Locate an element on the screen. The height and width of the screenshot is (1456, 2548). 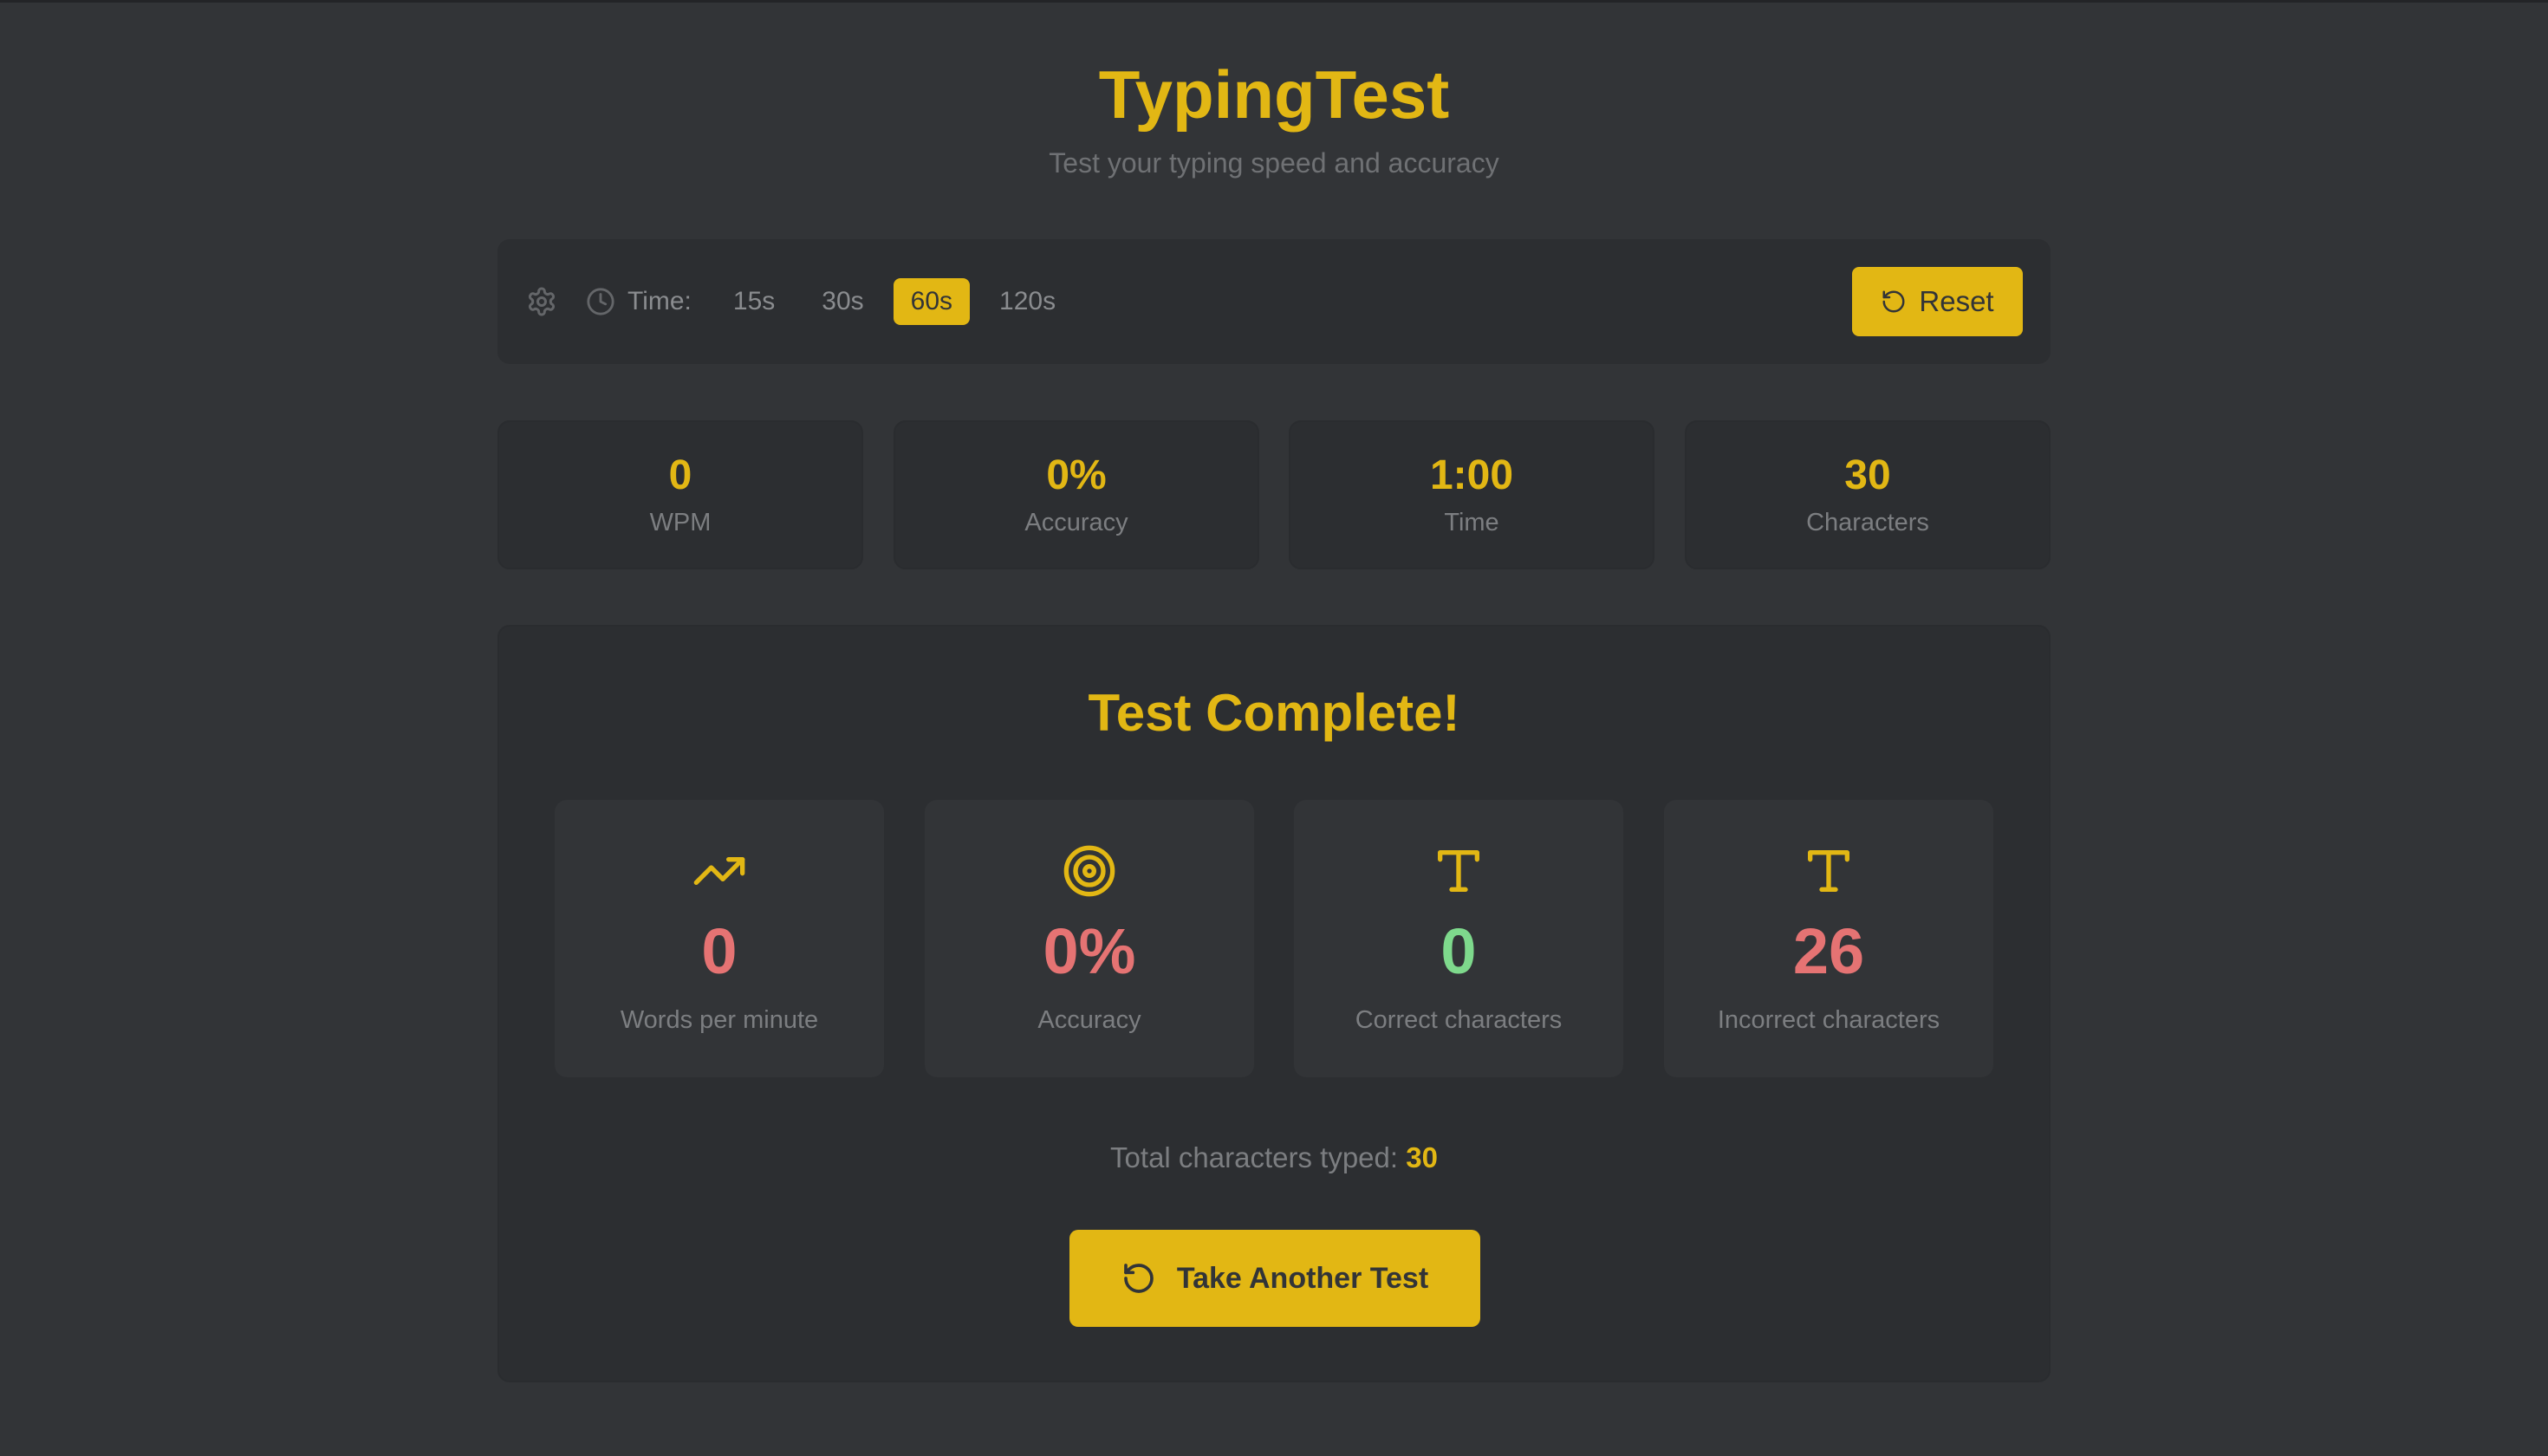
gear-icon is located at coordinates (541, 301).